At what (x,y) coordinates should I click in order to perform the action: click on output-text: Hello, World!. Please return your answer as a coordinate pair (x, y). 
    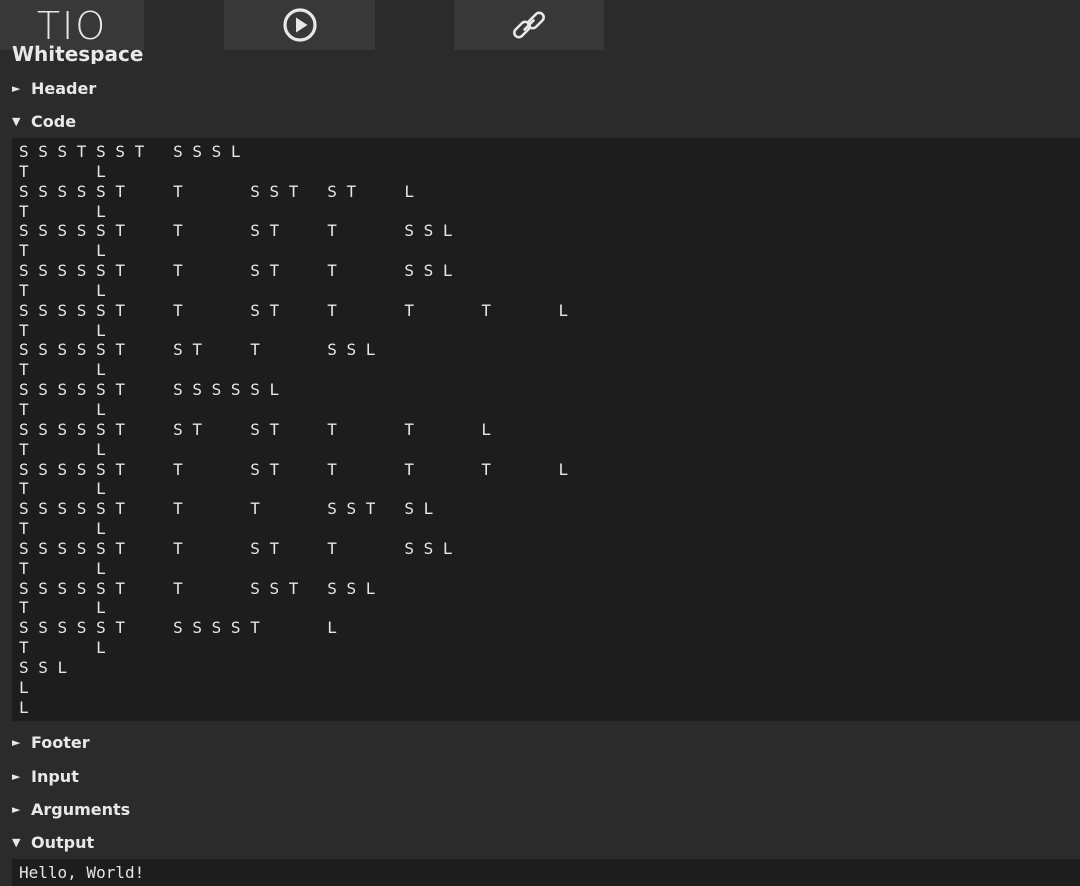
    Looking at the image, I should click on (82, 872).